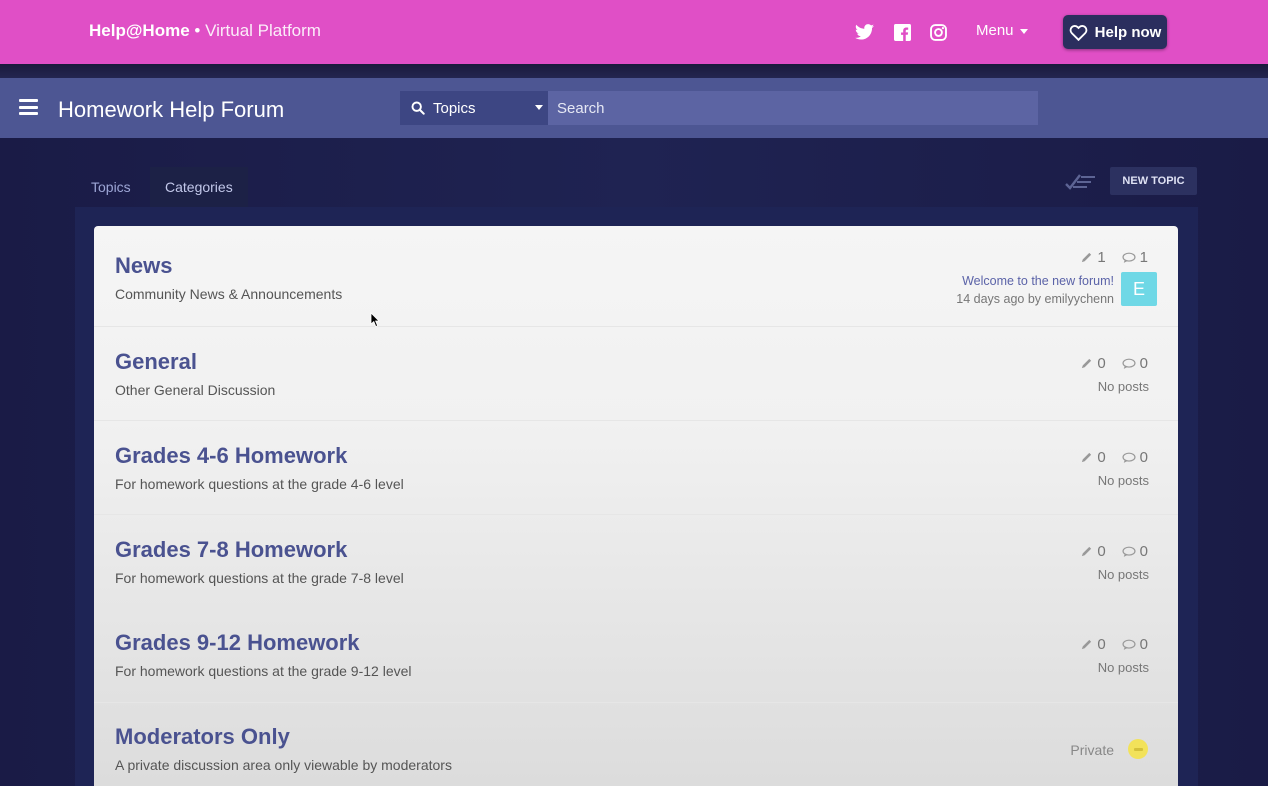 This screenshot has width=1268, height=786. What do you see at coordinates (1114, 257) in the screenshot?
I see `category-counts: 1 1` at bounding box center [1114, 257].